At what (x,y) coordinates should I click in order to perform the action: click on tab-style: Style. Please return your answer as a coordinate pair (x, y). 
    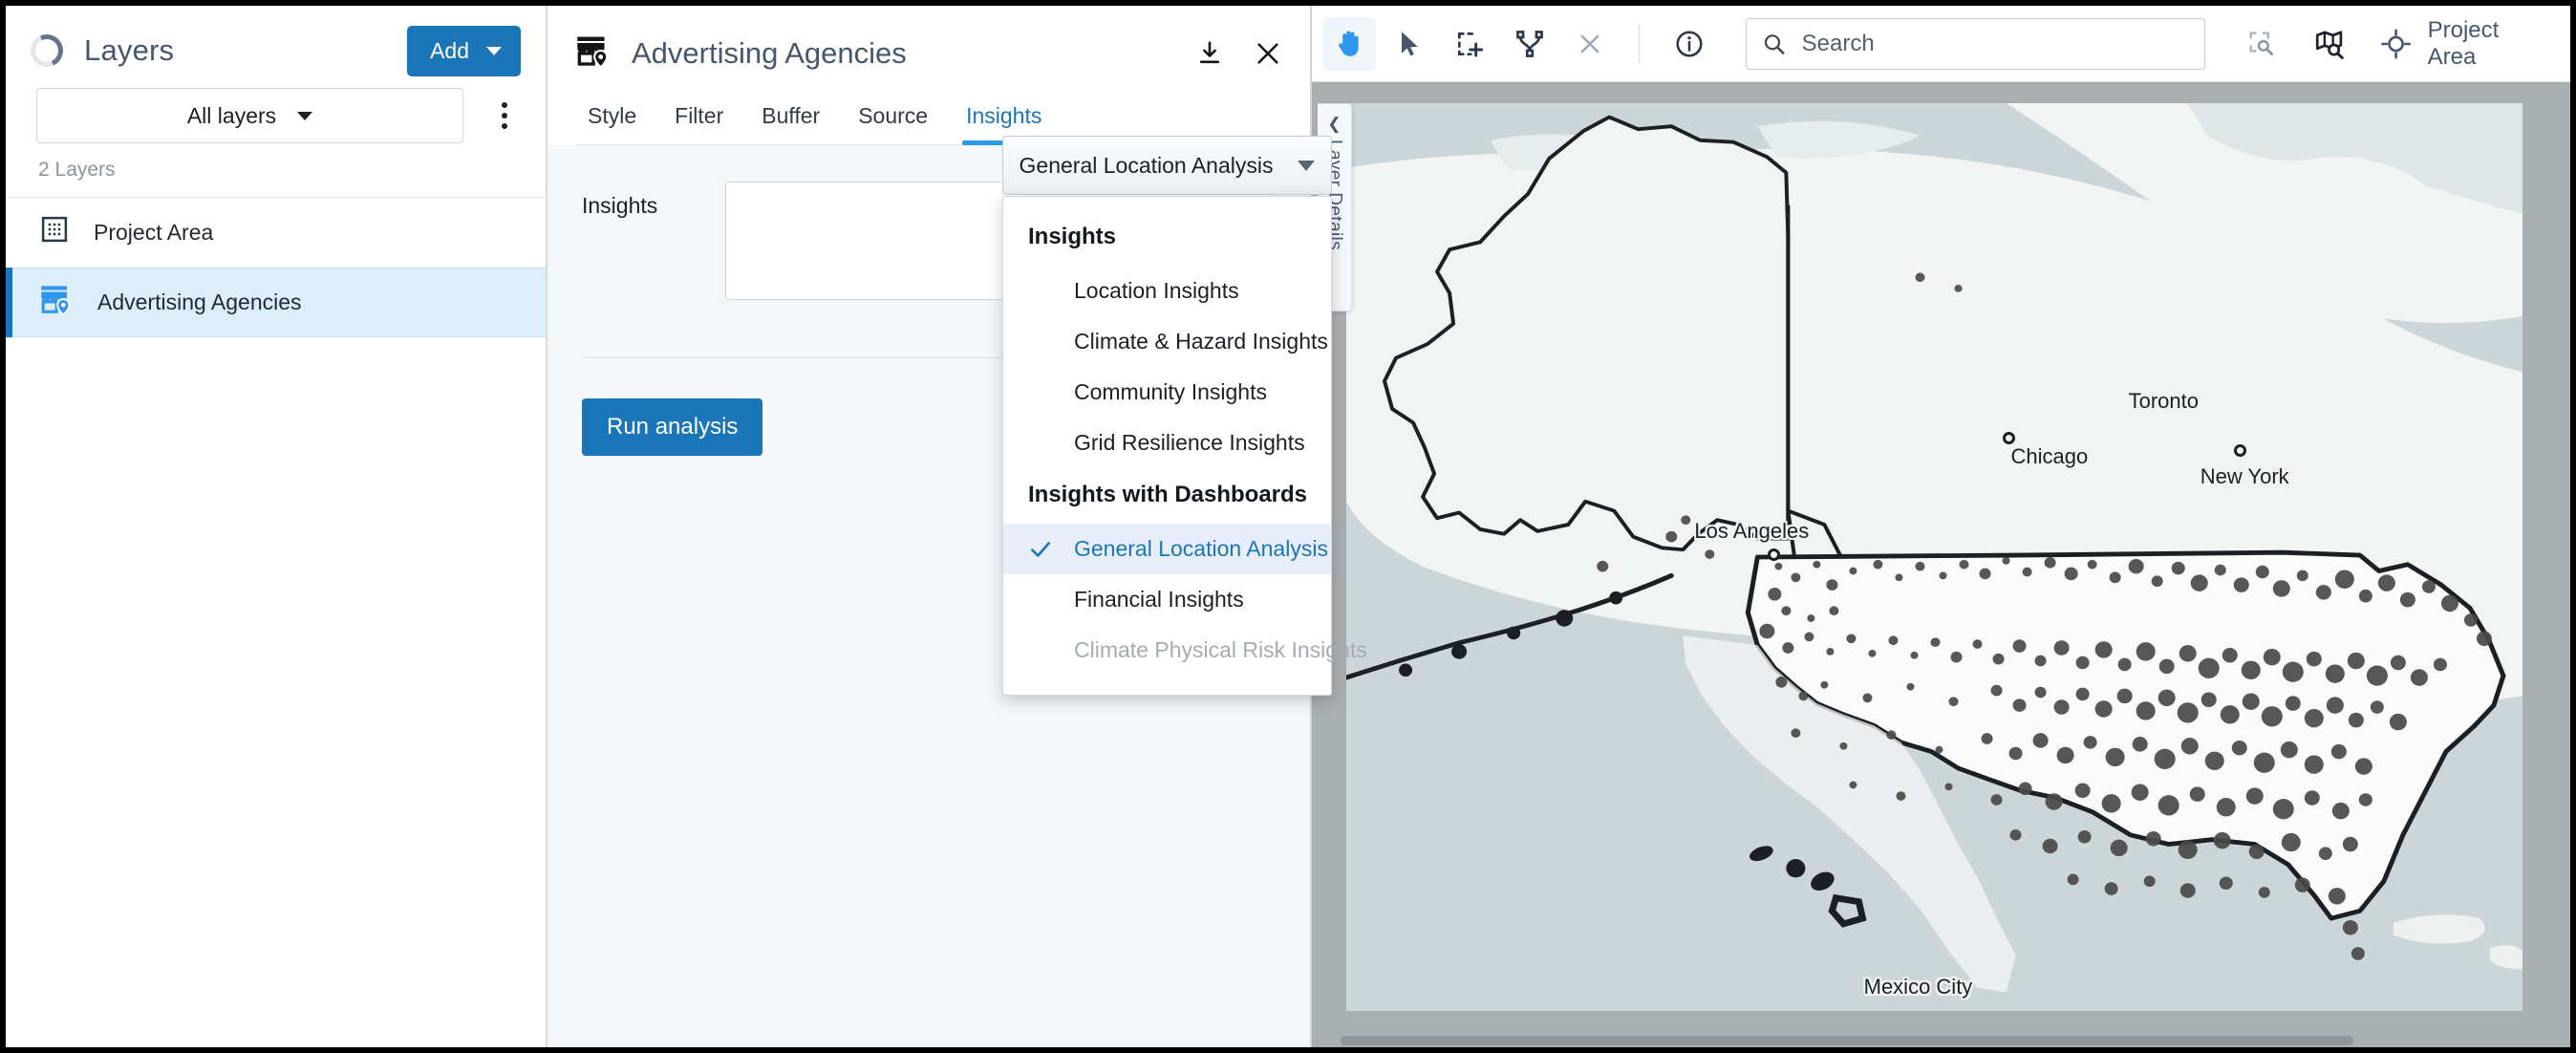
    Looking at the image, I should click on (615, 120).